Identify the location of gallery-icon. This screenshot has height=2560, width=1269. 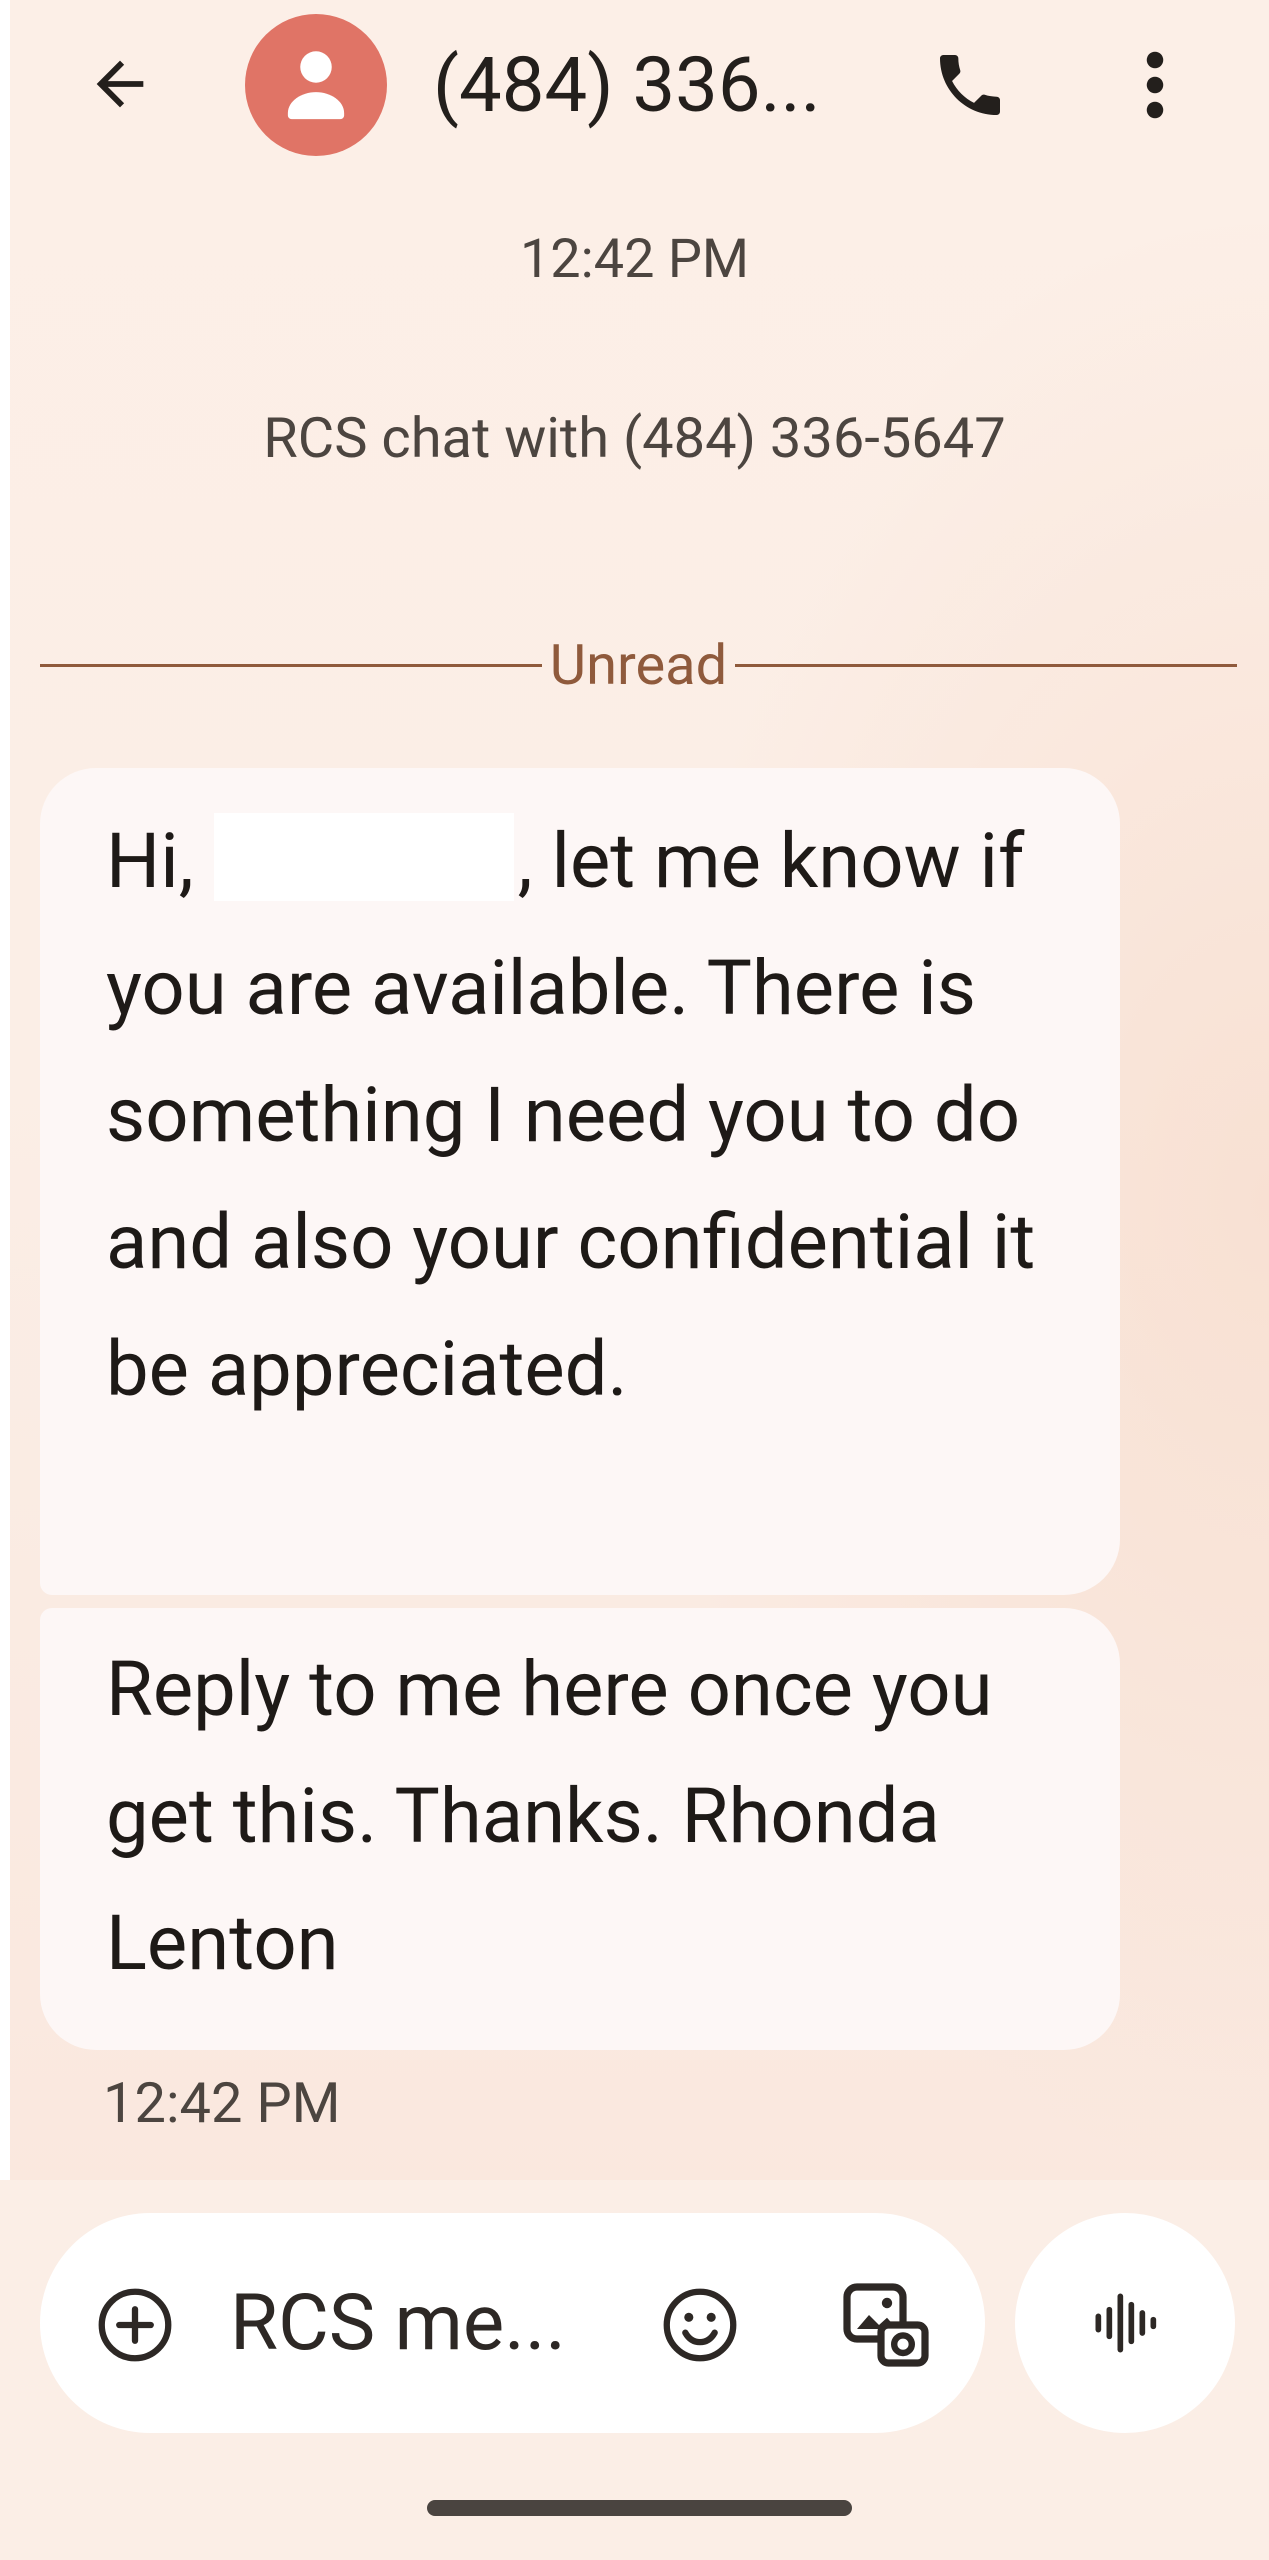
(886, 2325).